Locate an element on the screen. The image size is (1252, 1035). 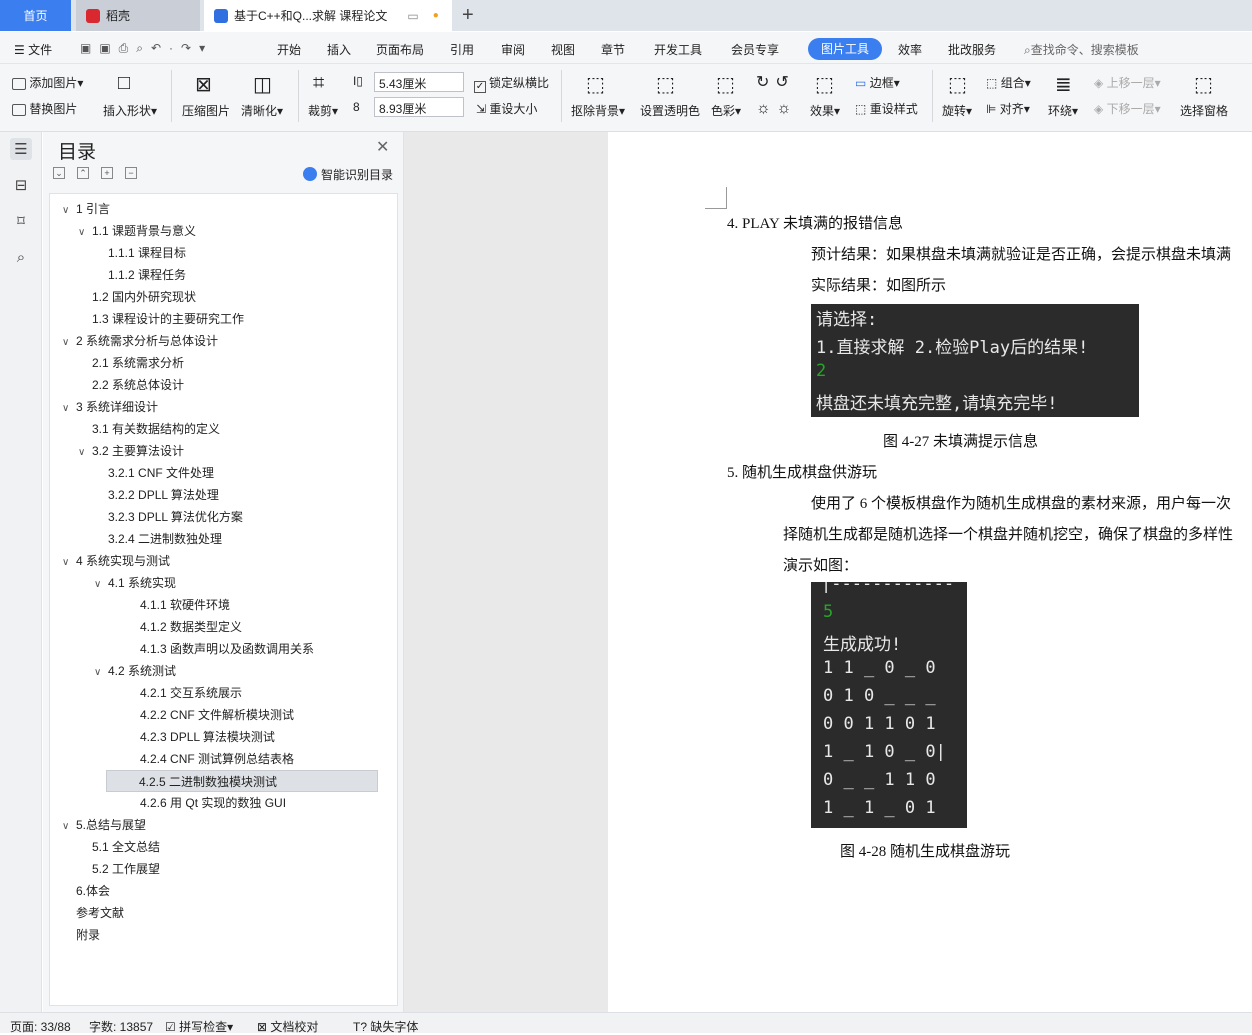
toc-item: 5.1 全文总结 is located at coordinates (119, 847).